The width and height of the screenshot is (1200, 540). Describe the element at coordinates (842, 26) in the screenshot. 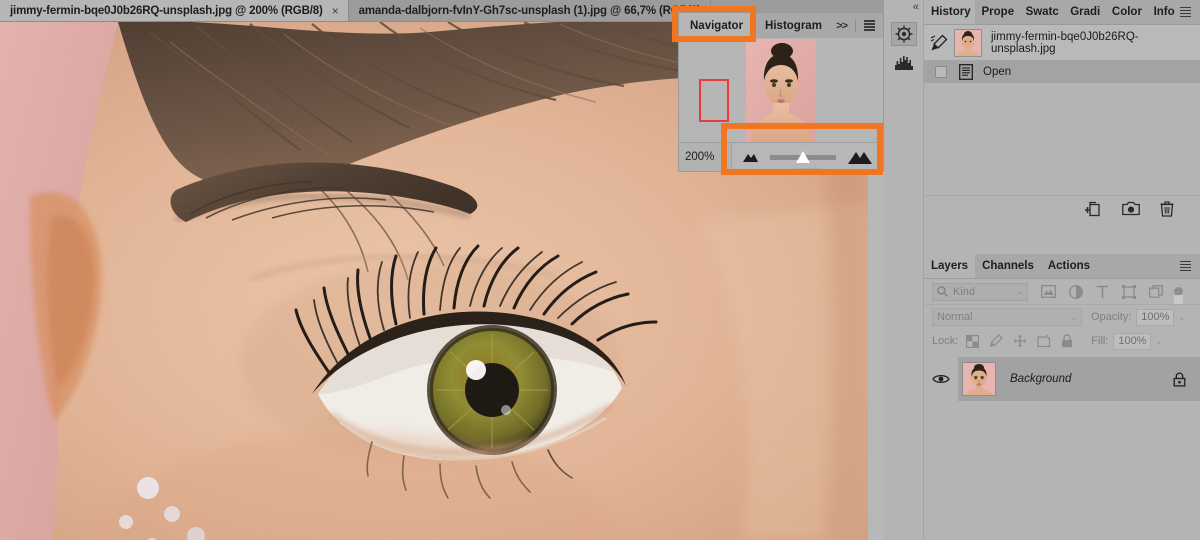

I see `overflow-chevron-icon: >>` at that location.